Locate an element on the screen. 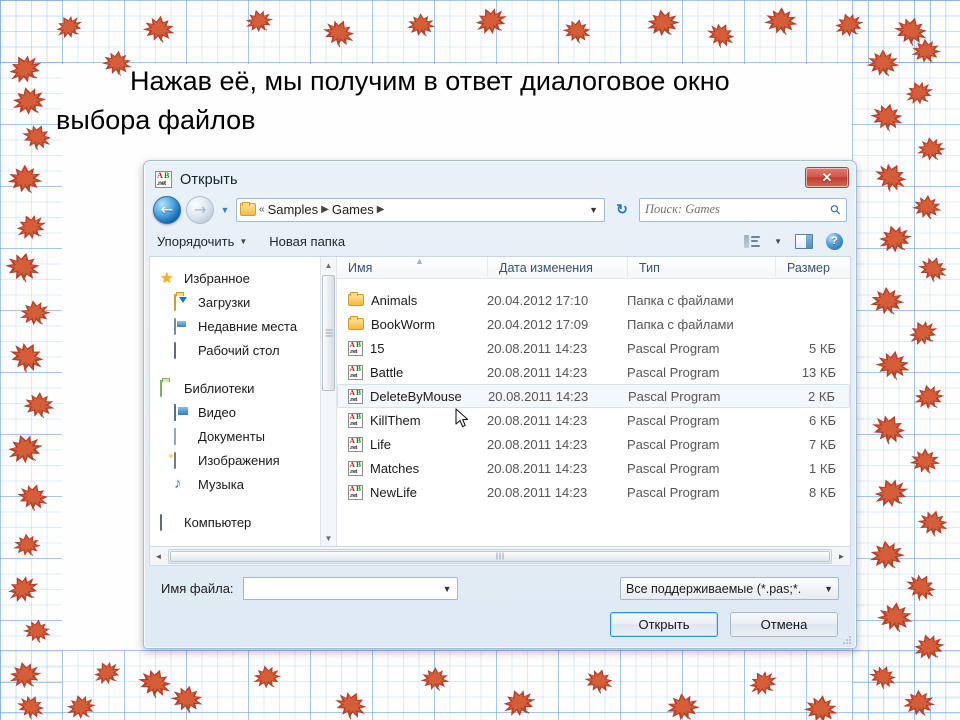 This screenshot has height=720, width=960. filename-label: Имя файла: is located at coordinates (197, 588).